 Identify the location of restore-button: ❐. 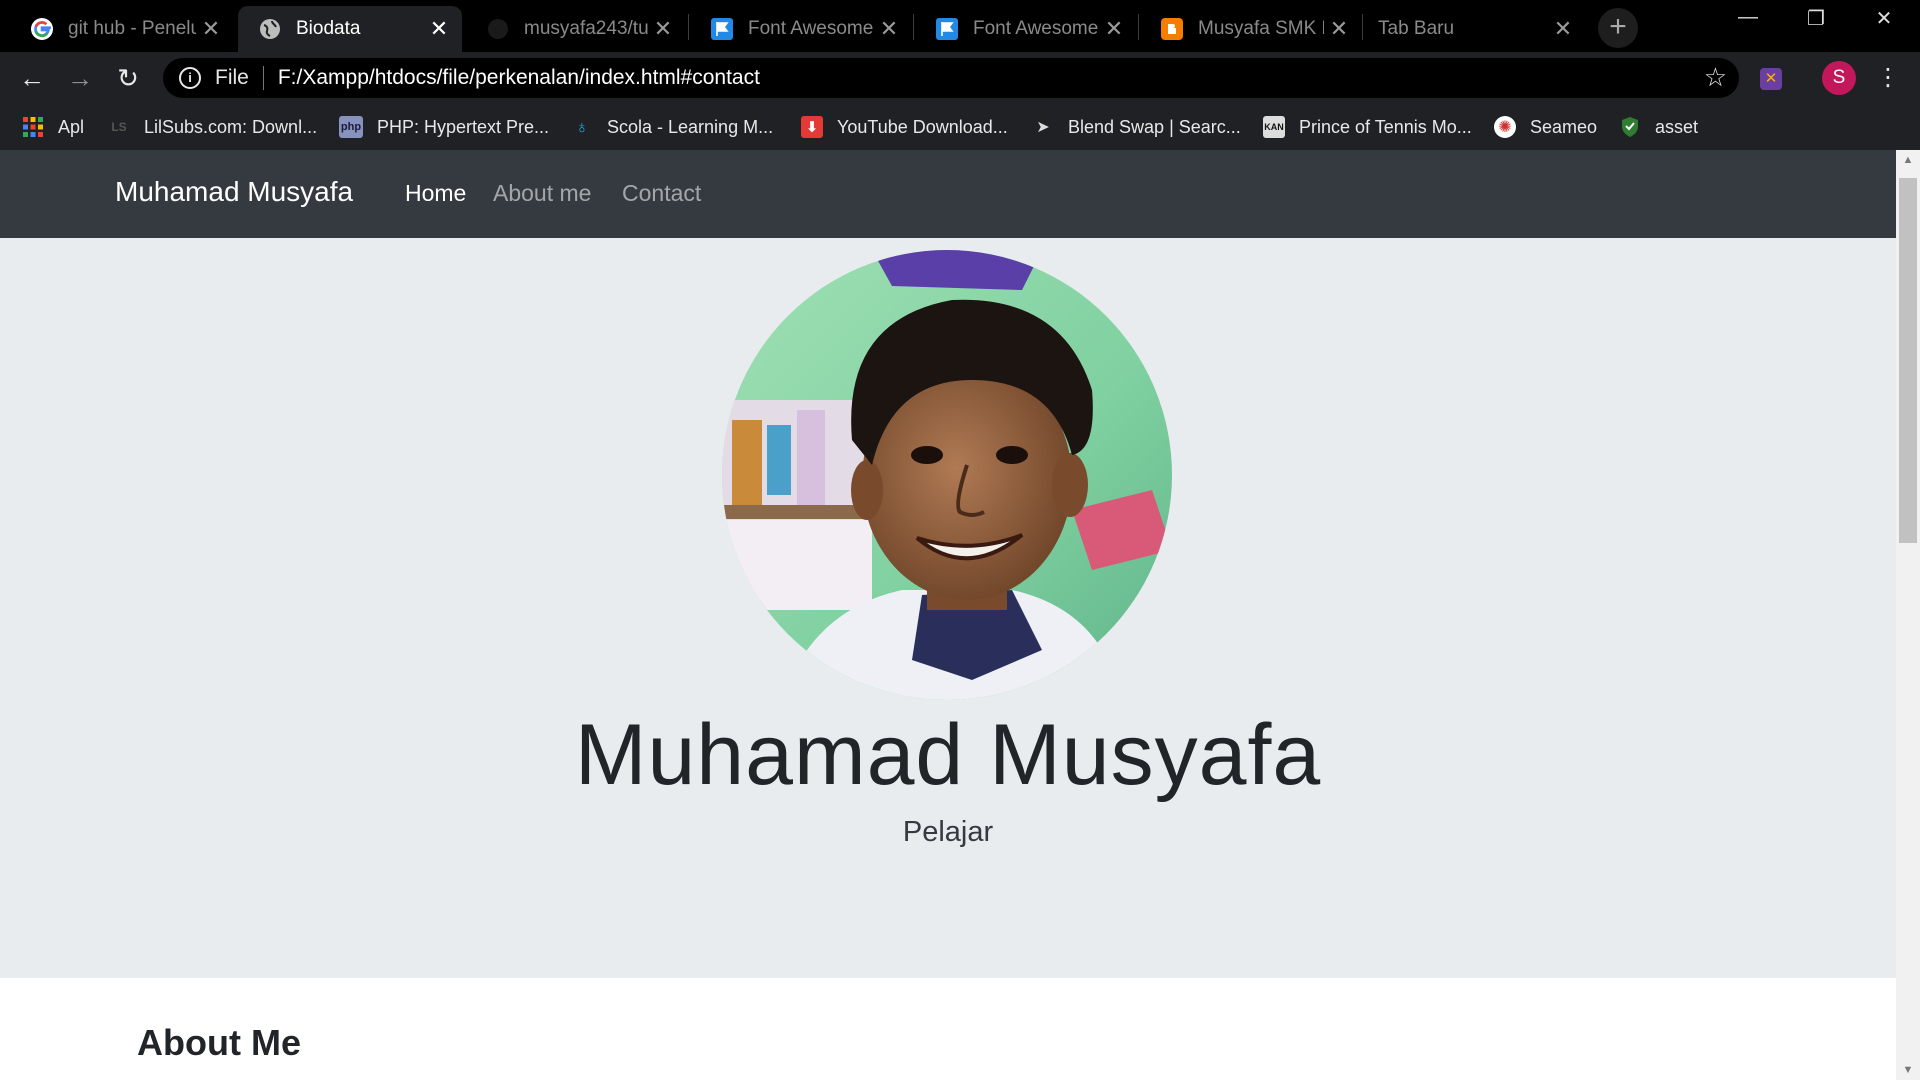
(1816, 22).